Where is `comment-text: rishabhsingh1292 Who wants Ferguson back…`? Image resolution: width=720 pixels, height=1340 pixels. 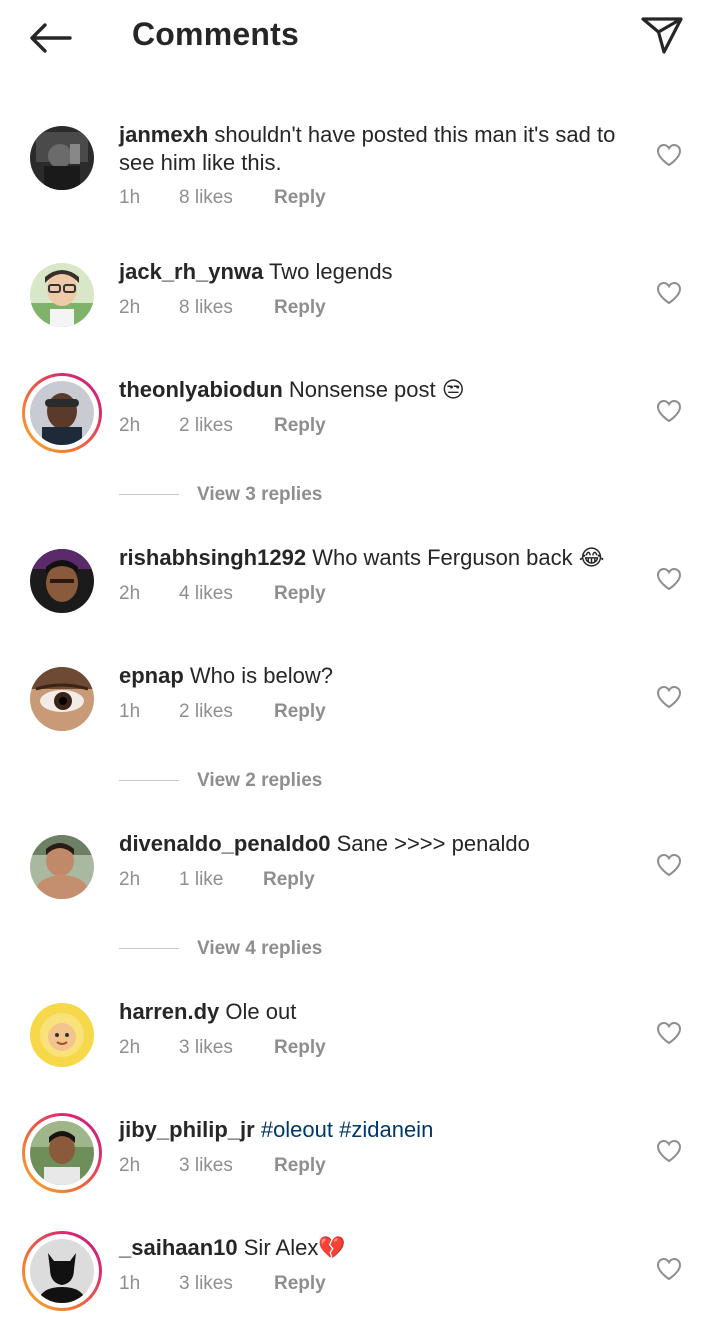
comment-text: rishabhsingh1292 Who wants Ferguson back… is located at coordinates (374, 558).